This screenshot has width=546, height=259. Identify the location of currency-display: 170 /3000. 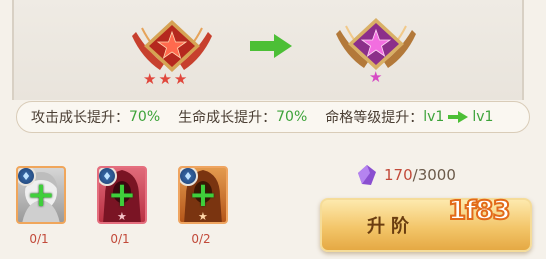
(406, 175).